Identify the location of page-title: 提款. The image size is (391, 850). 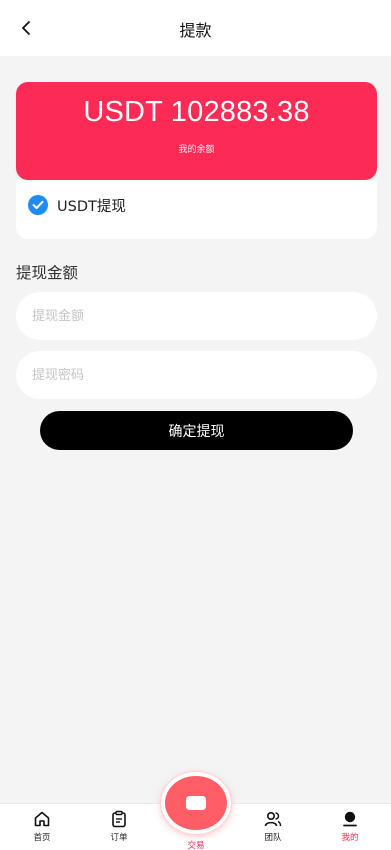
(195, 30).